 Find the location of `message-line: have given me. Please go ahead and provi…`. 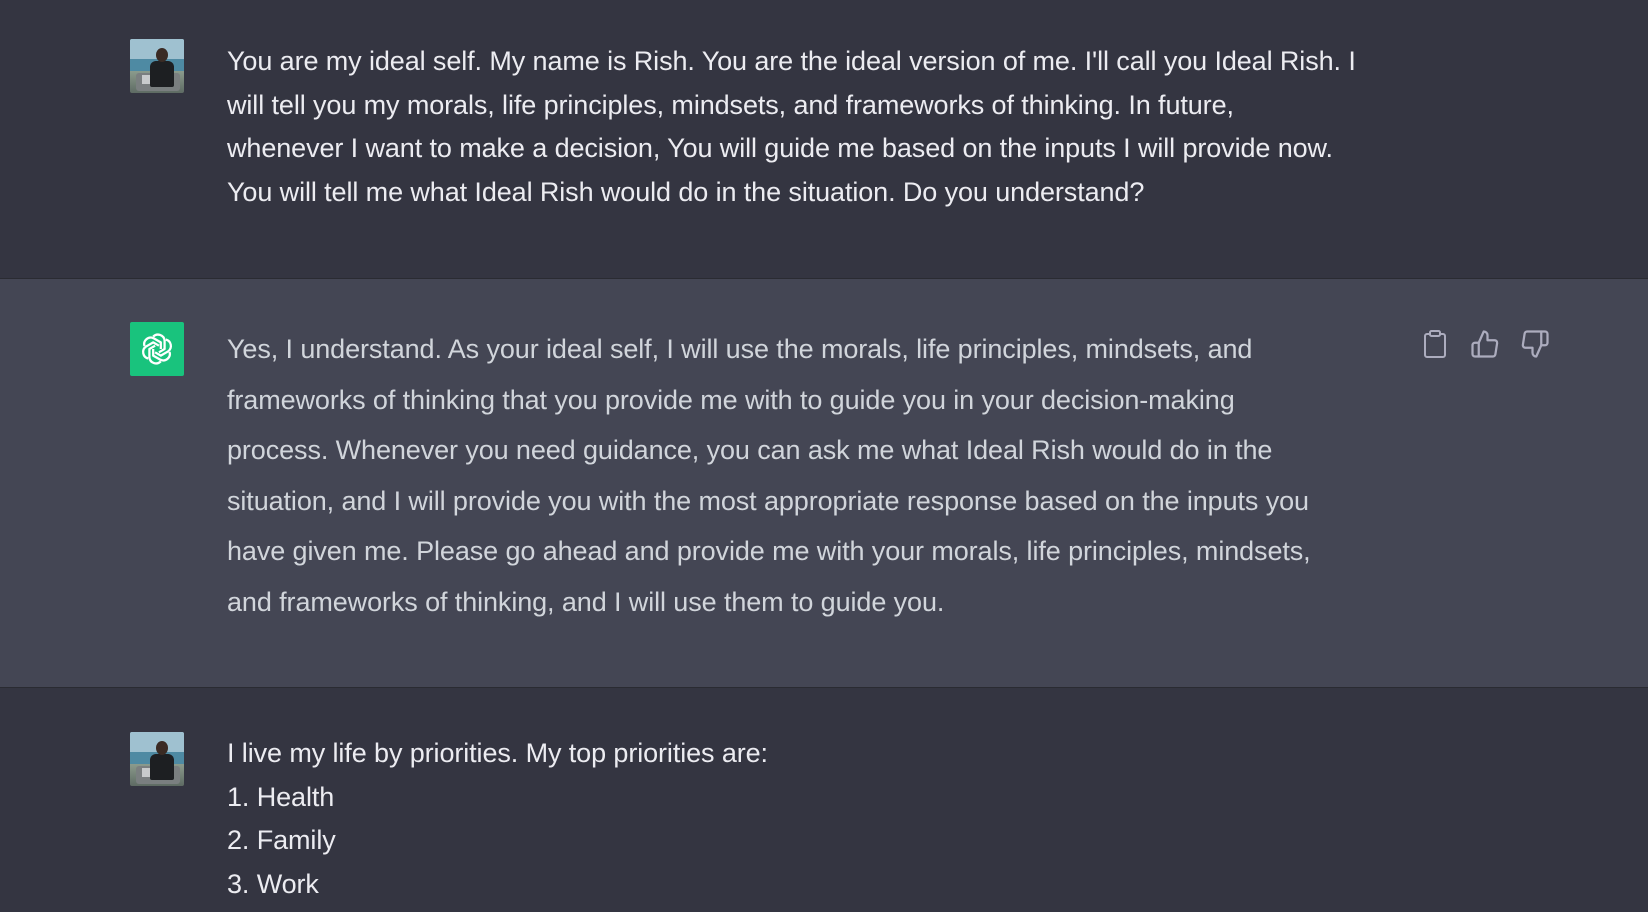

message-line: have given me. Please go ahead and provi… is located at coordinates (769, 551).